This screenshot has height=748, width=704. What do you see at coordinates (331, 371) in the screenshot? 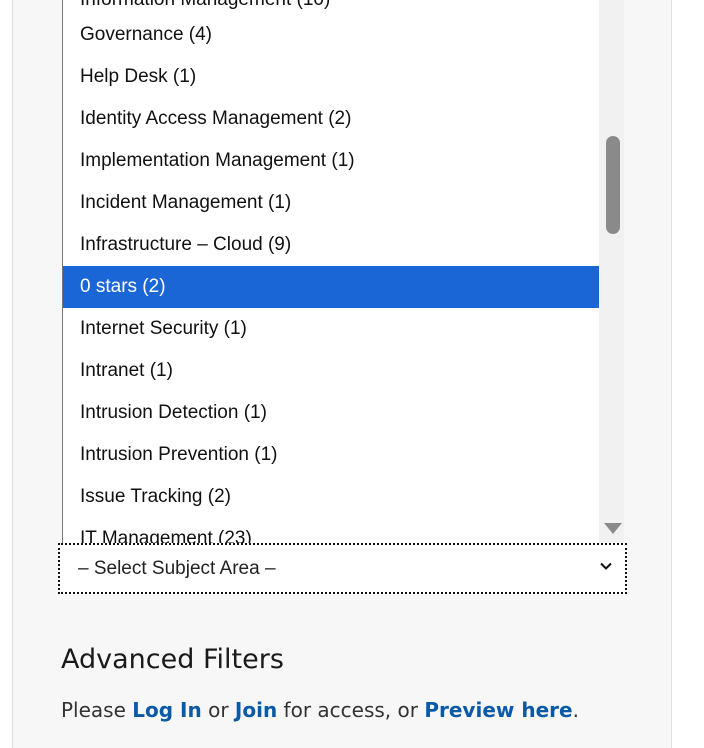
I see `list-item: Intranet (1)` at bounding box center [331, 371].